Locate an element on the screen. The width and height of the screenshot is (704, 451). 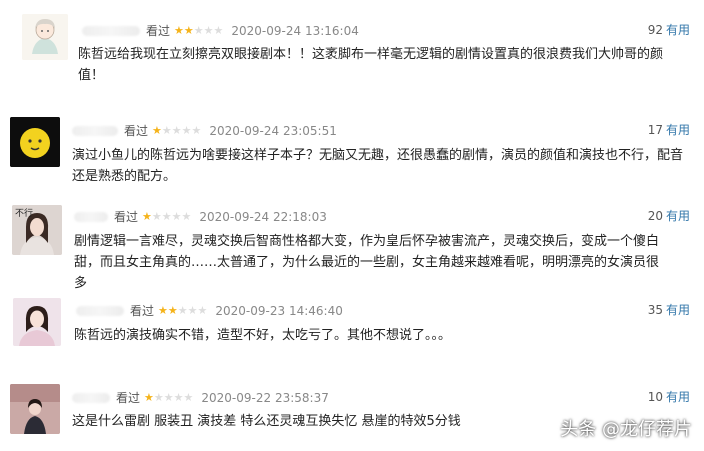
useful-vote: 10 有用 is located at coordinates (669, 396).